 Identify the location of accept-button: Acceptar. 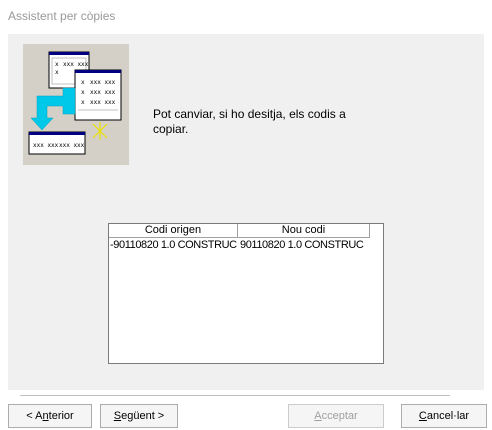
(336, 416).